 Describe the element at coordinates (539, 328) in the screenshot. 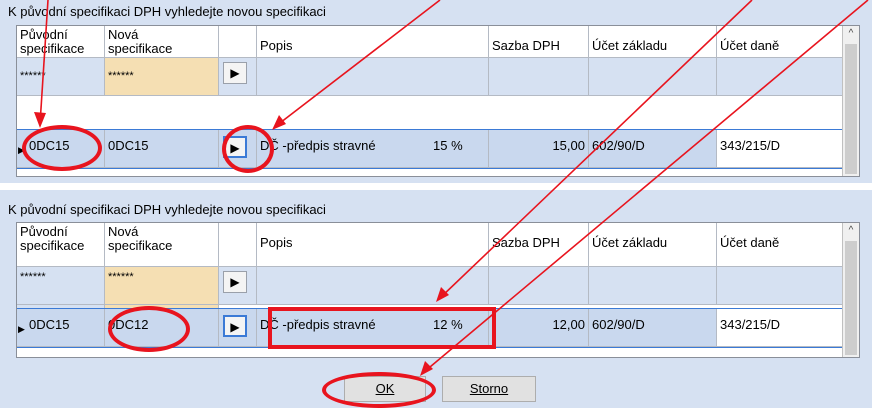

I see `cell-vat-rate: 12,00` at that location.